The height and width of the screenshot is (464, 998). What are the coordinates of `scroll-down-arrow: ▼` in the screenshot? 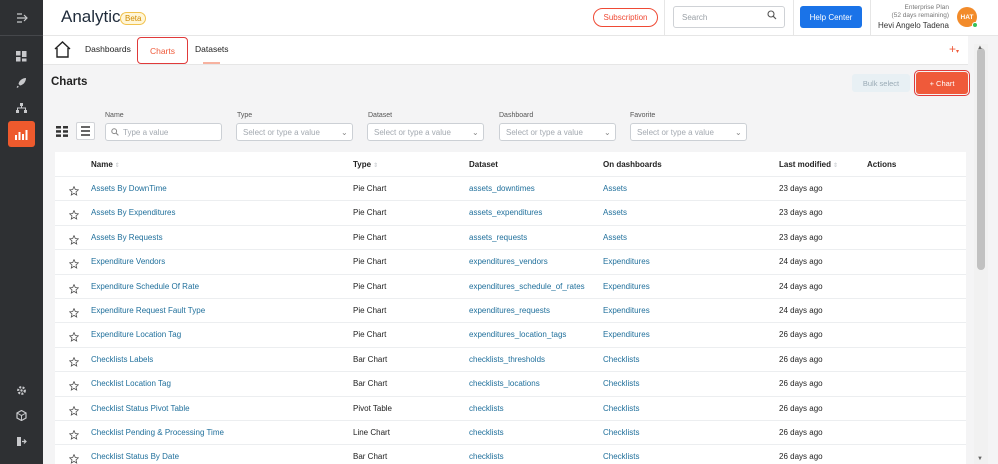 It's located at (980, 459).